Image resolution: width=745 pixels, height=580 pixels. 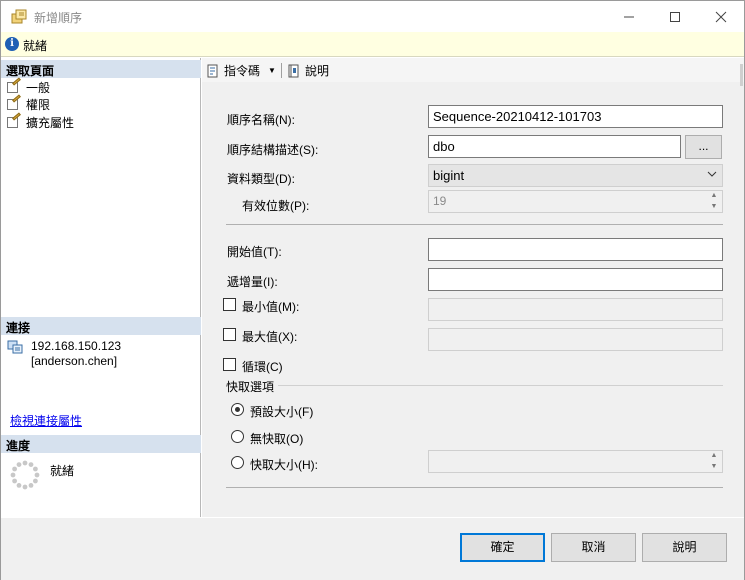 I want to click on precision-value: 19, so click(x=440, y=201).